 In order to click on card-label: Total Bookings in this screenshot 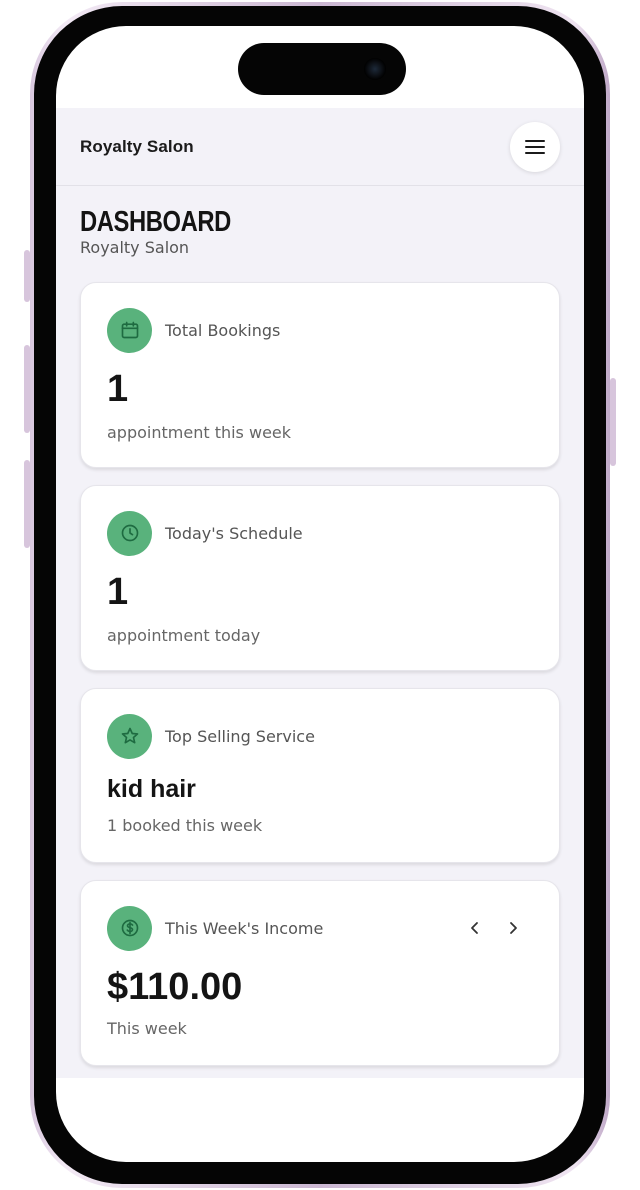, I will do `click(223, 330)`.